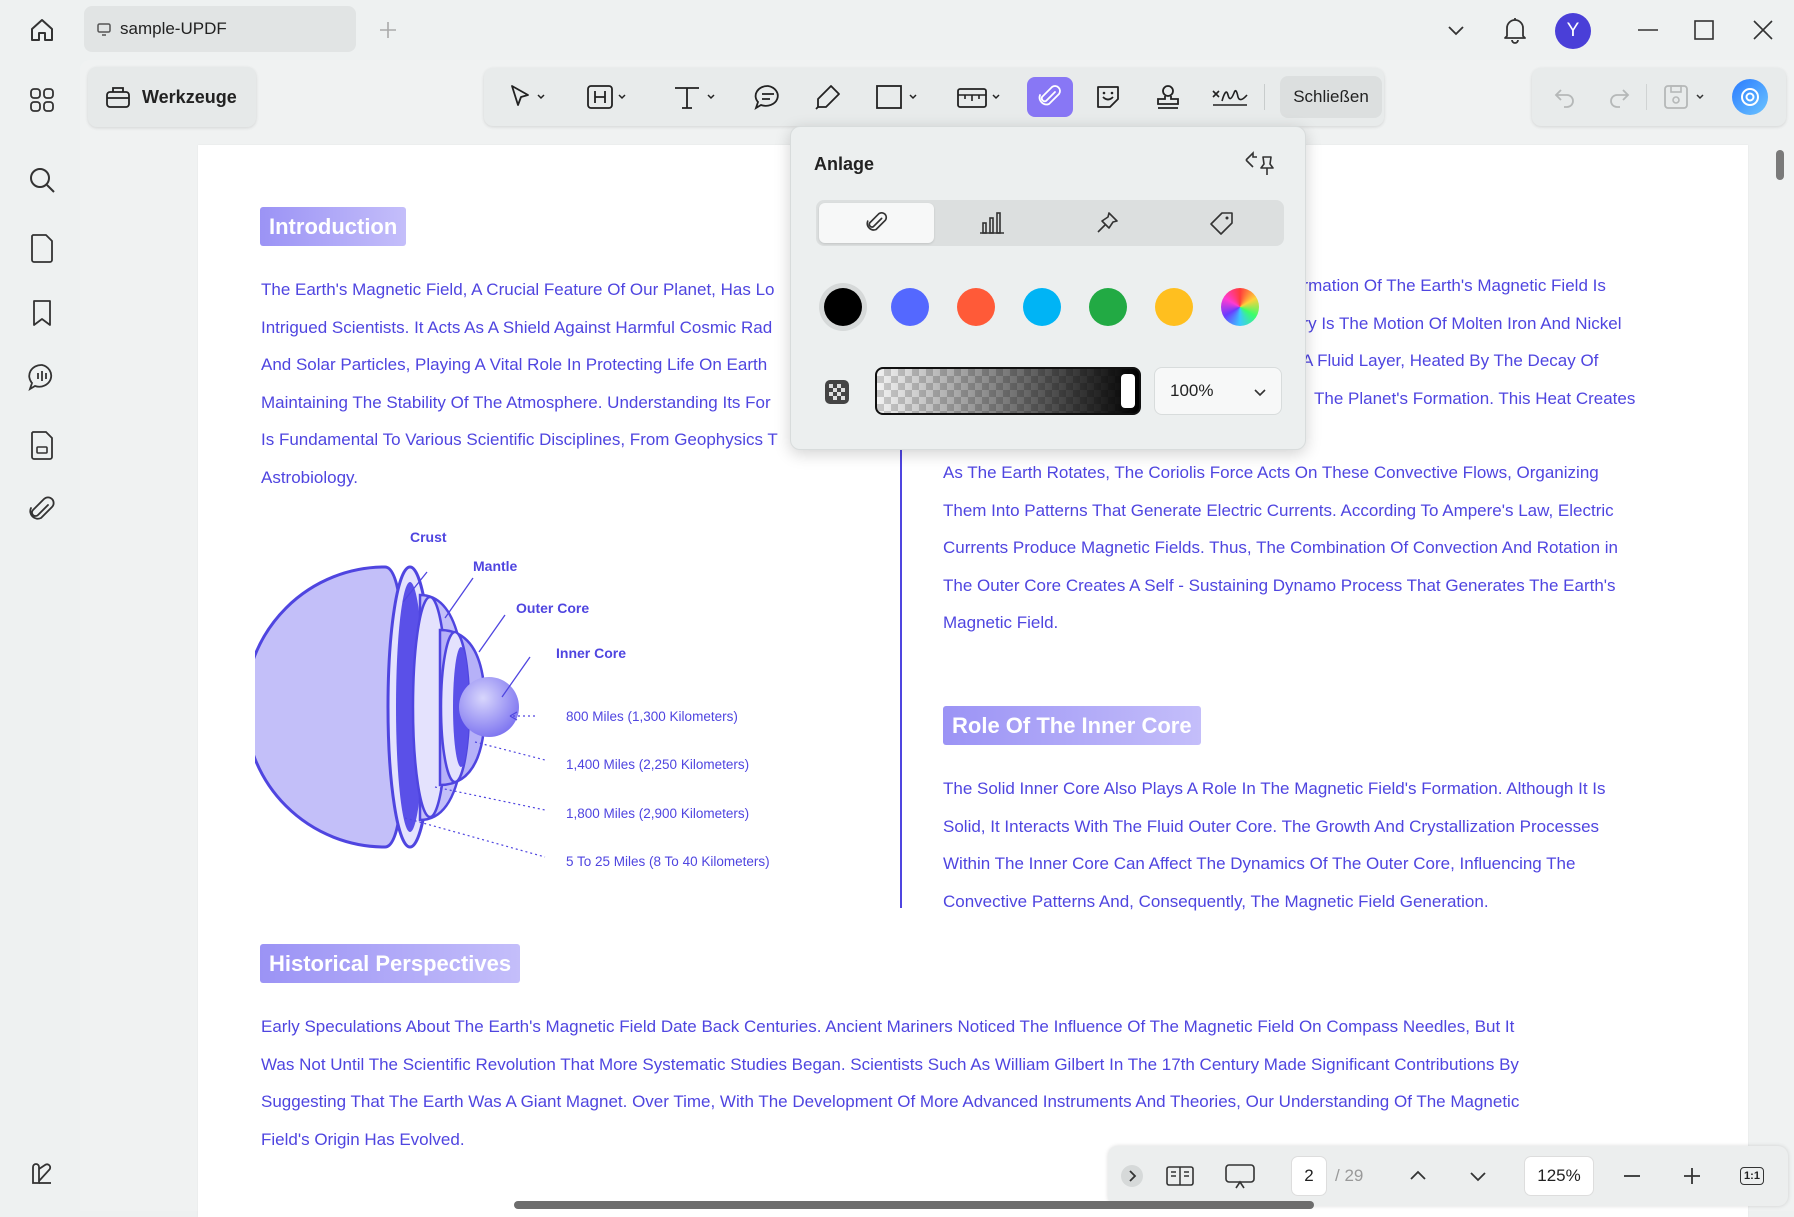 The image size is (1794, 1217). I want to click on zoom-in-button, so click(1692, 1176).